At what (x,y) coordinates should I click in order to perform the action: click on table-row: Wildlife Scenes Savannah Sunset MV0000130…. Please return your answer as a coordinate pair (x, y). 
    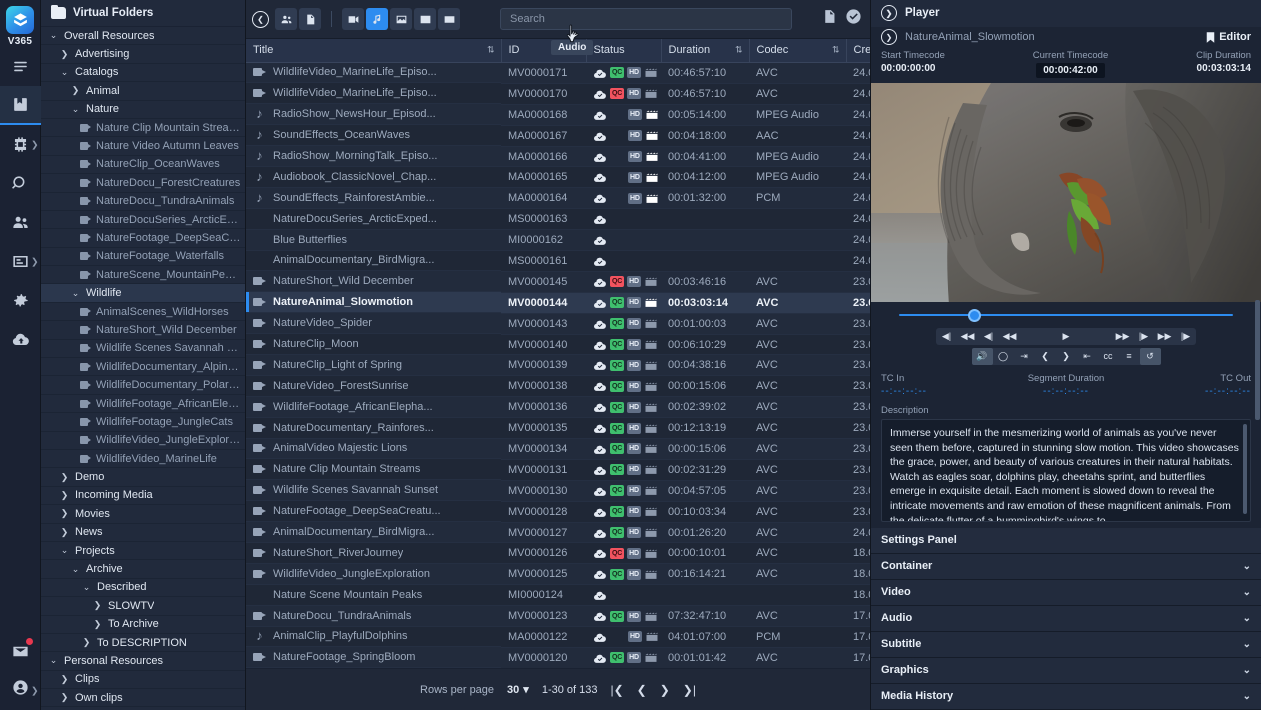
    Looking at the image, I should click on (558, 491).